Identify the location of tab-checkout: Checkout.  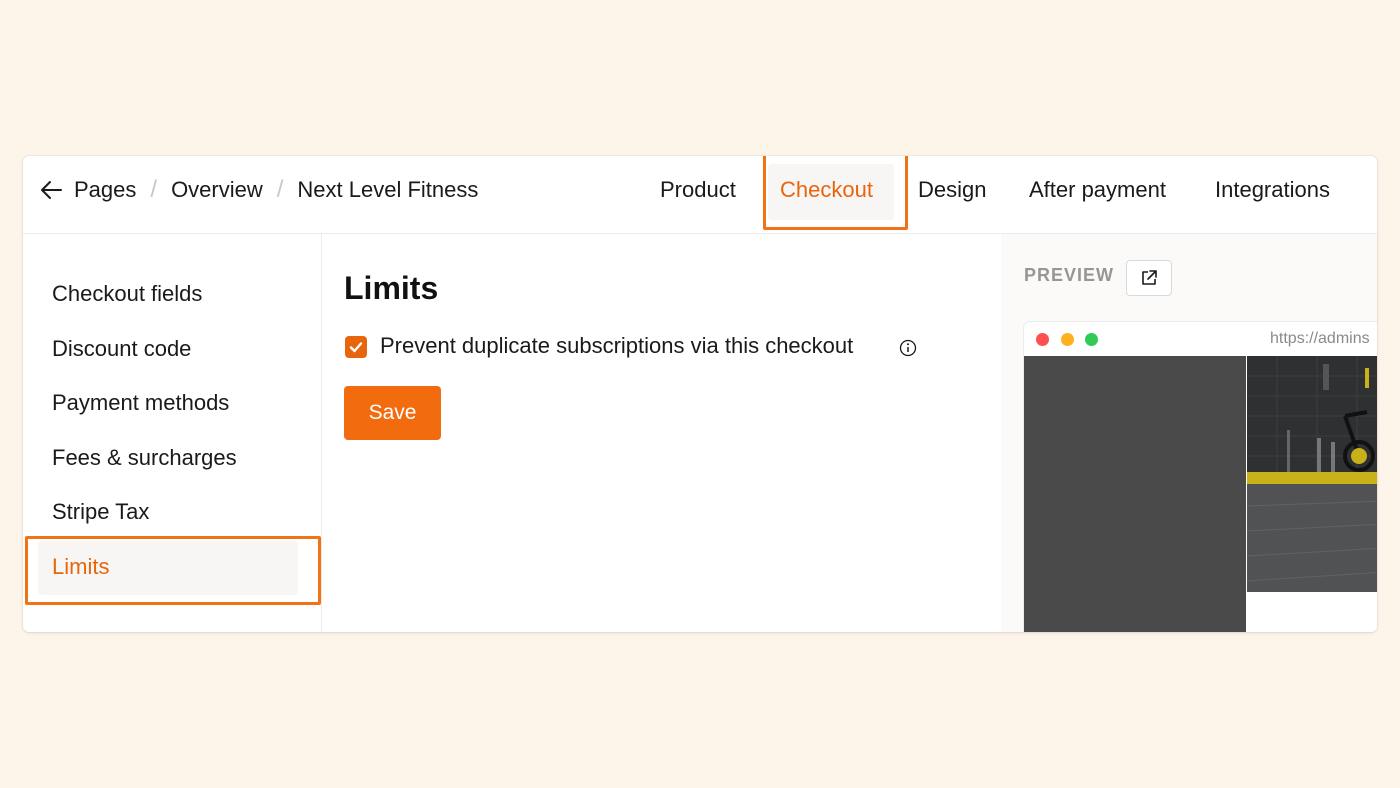
(826, 190).